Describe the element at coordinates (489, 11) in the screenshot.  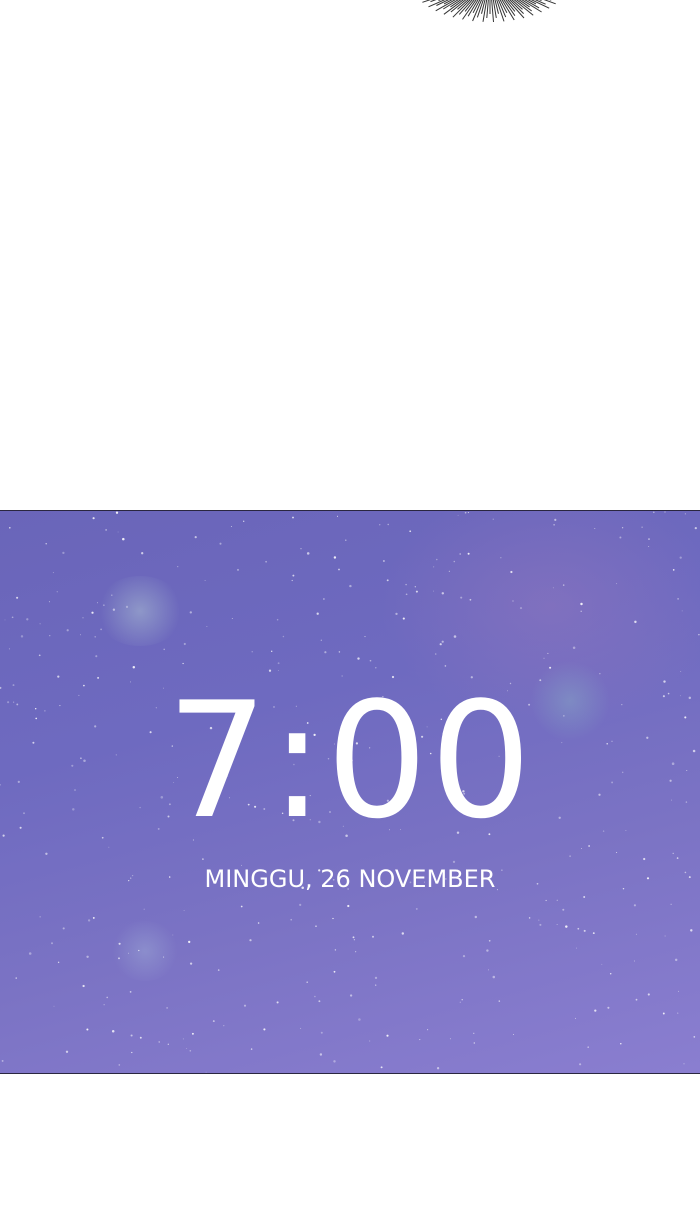
I see `hair-strands-drawing` at that location.